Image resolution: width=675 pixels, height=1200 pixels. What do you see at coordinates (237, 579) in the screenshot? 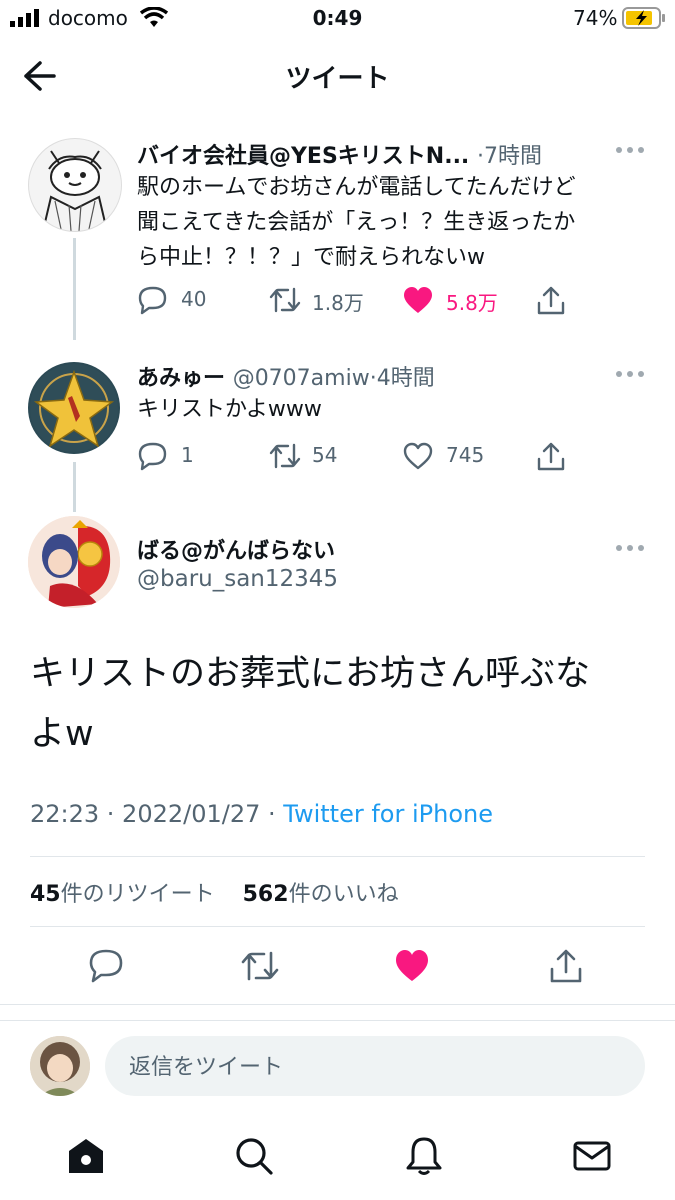
I see `main-author-handle: @baru_san12345` at bounding box center [237, 579].